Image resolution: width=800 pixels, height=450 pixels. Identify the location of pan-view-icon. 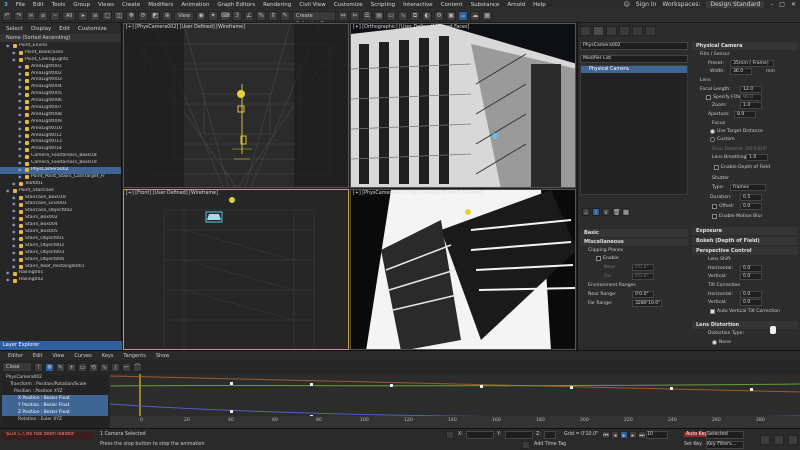
(793, 440).